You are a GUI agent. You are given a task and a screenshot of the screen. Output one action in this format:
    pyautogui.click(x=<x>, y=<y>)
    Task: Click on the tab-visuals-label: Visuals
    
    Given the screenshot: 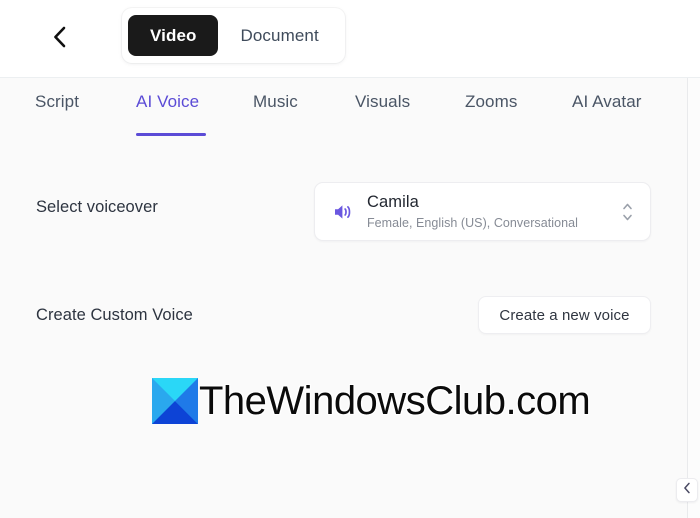 What is the action you would take?
    pyautogui.click(x=383, y=101)
    